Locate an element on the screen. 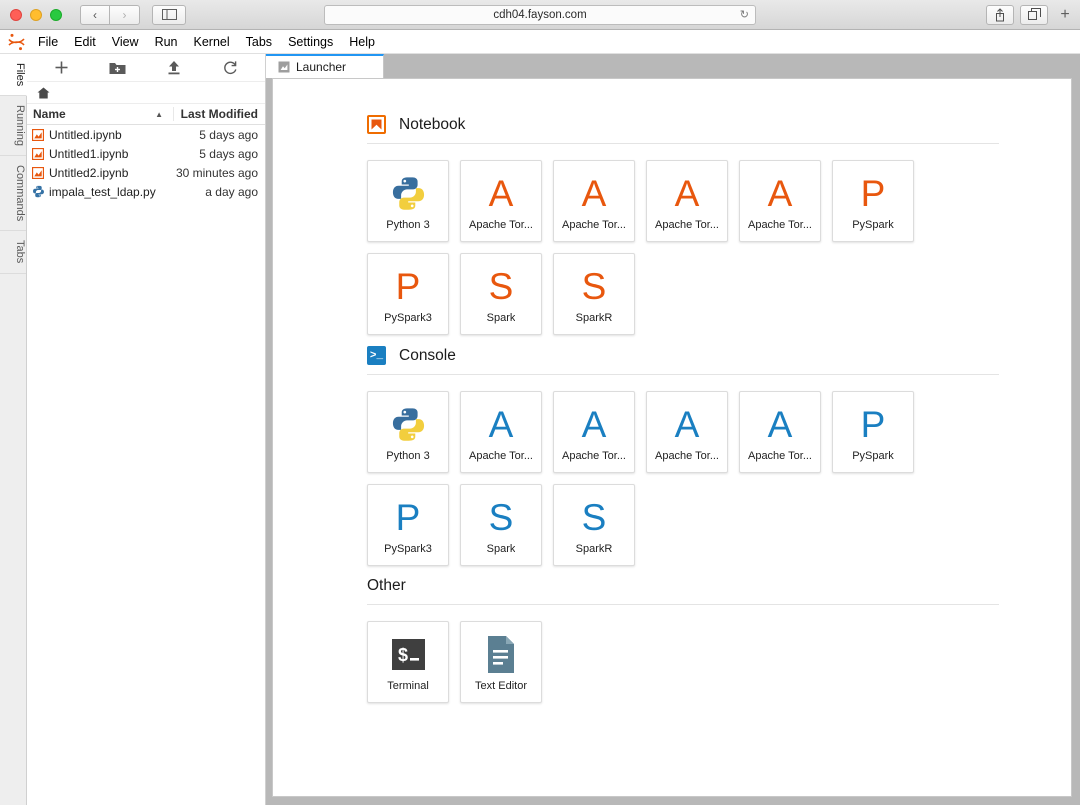 Image resolution: width=1080 pixels, height=805 pixels. launcher-card-pyspark3-notebook: P PySpark3 is located at coordinates (408, 294).